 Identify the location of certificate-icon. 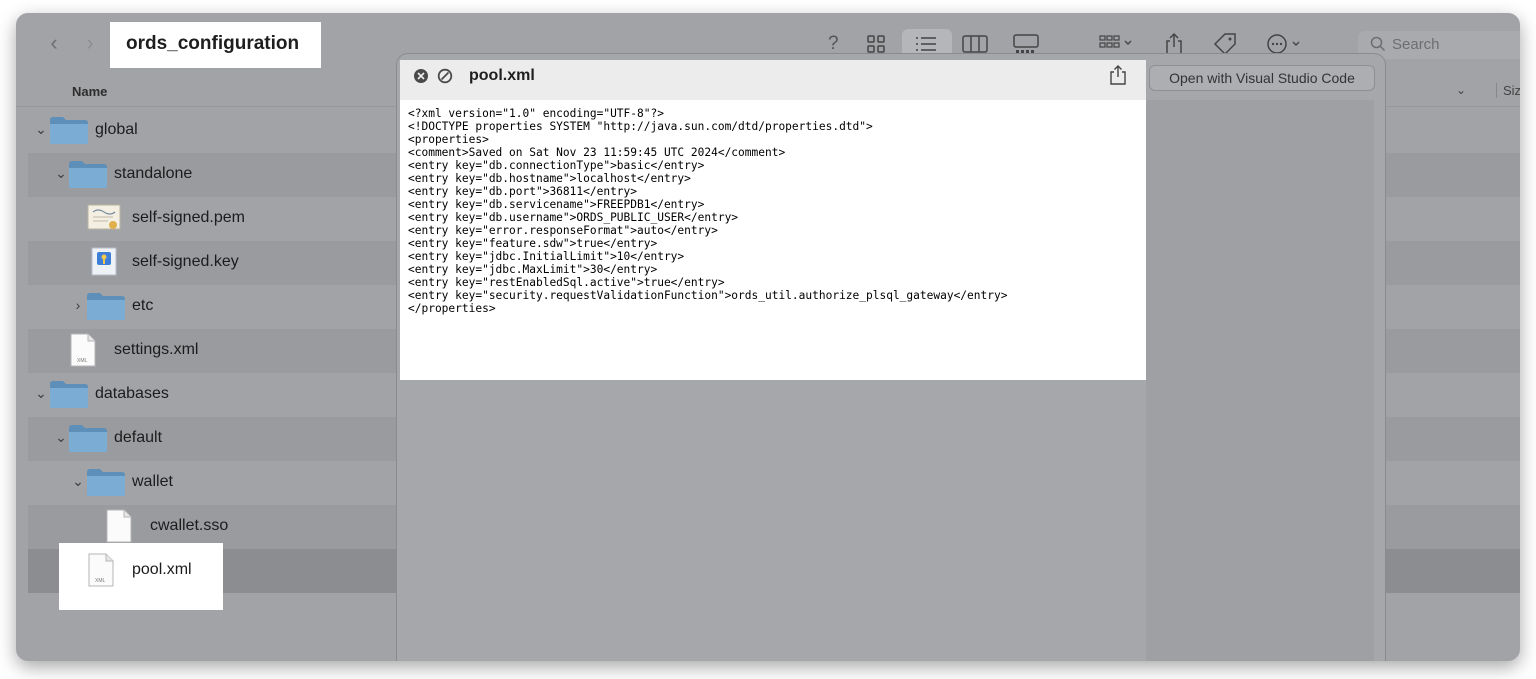
(104, 220).